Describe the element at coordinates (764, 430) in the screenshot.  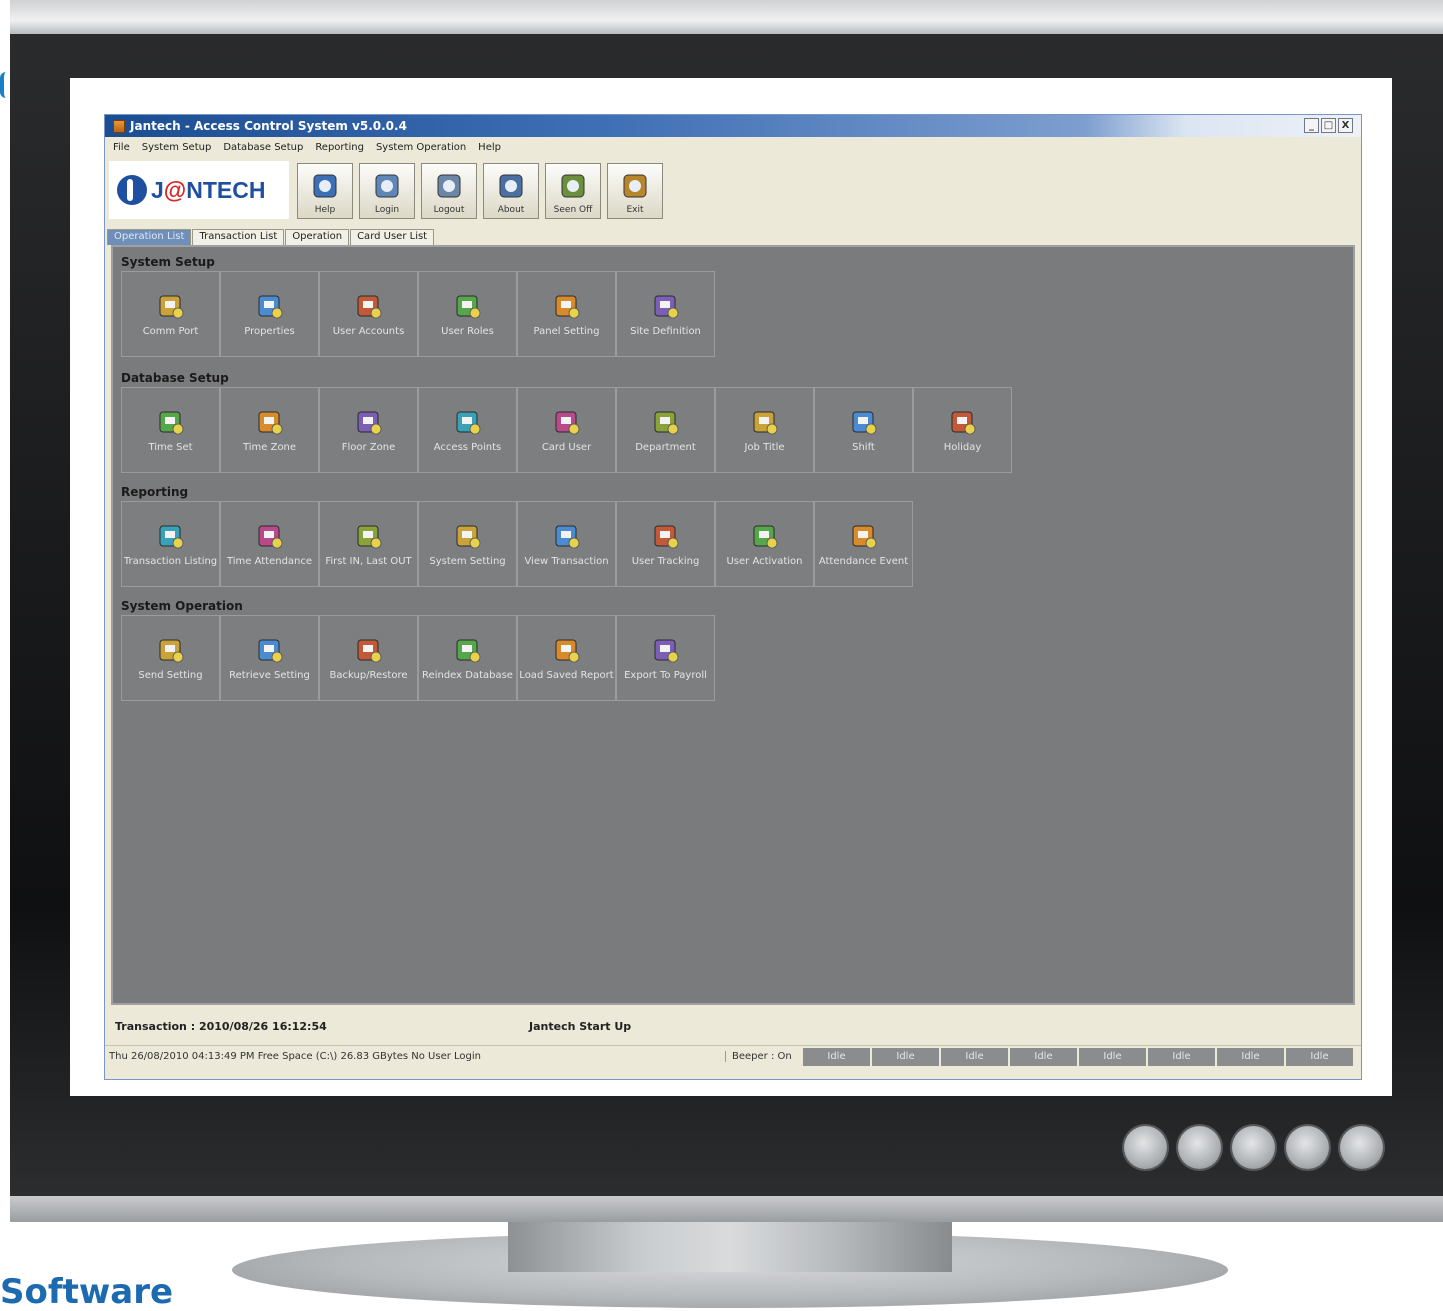
I see `tile-job-title: Job Title` at that location.